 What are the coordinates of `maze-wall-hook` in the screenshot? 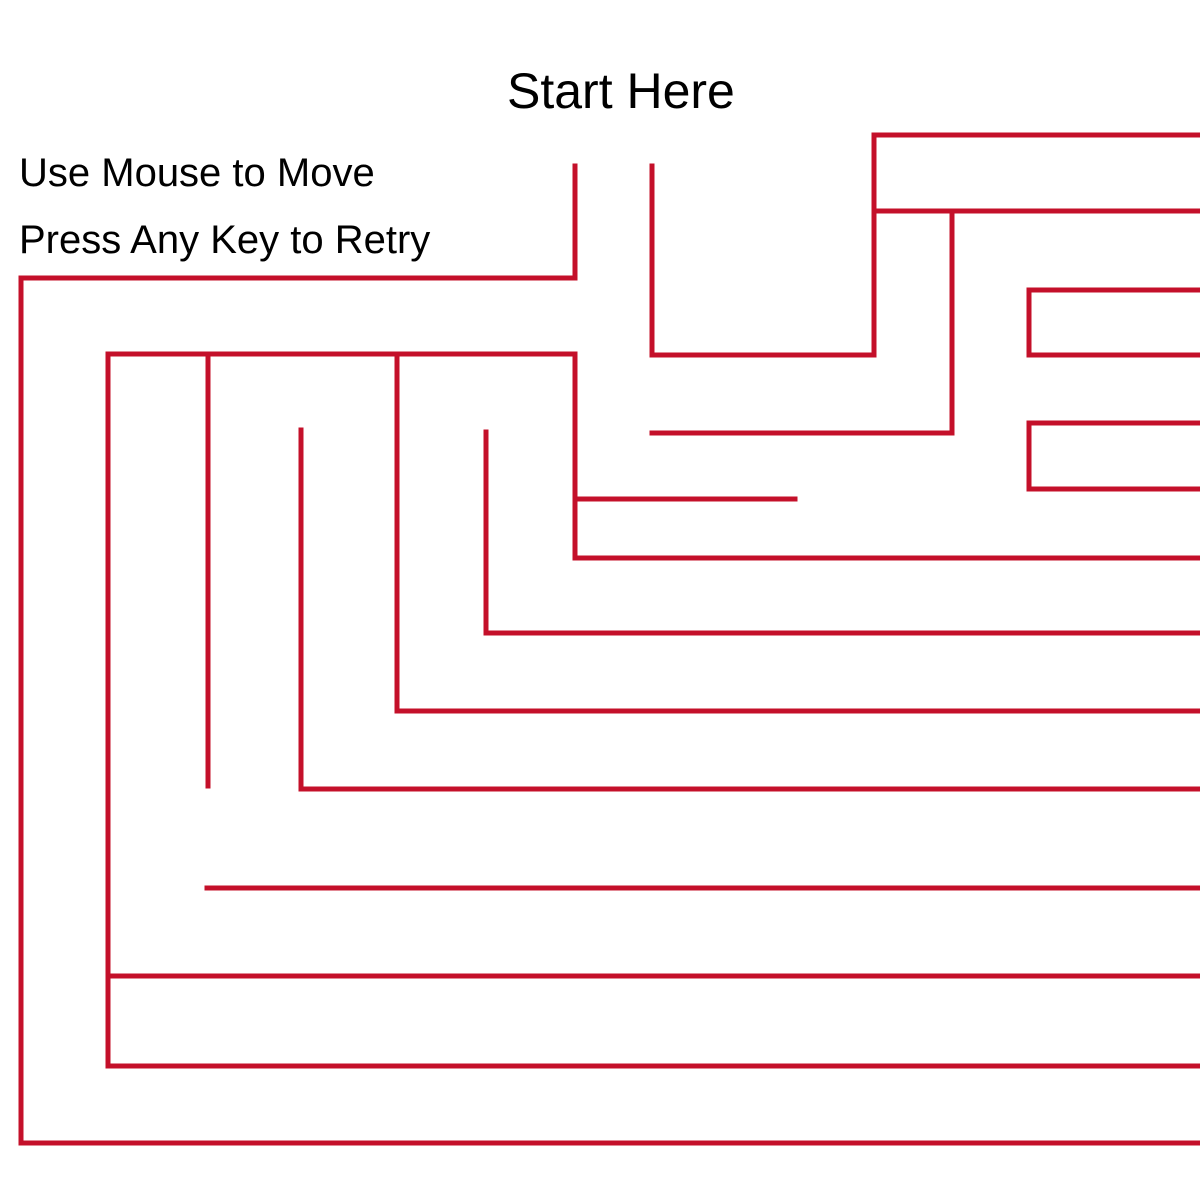 It's located at (802, 322).